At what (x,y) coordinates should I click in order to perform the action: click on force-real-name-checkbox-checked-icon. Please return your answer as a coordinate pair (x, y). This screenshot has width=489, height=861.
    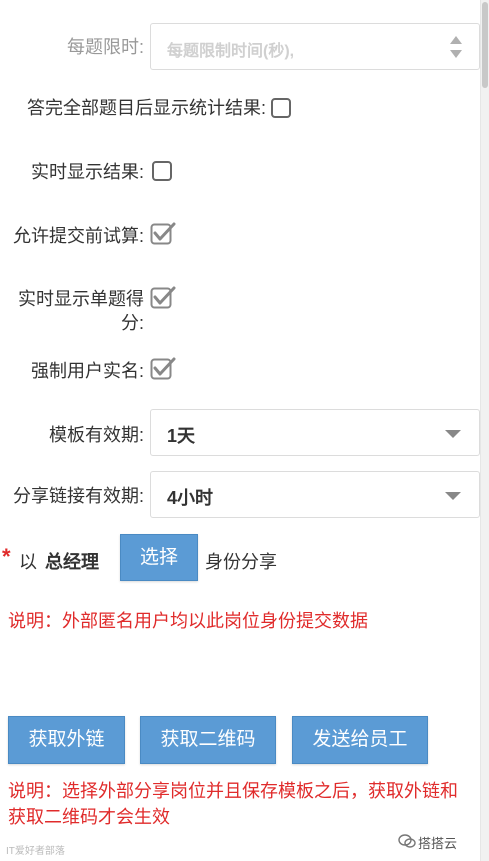
    Looking at the image, I should click on (163, 368).